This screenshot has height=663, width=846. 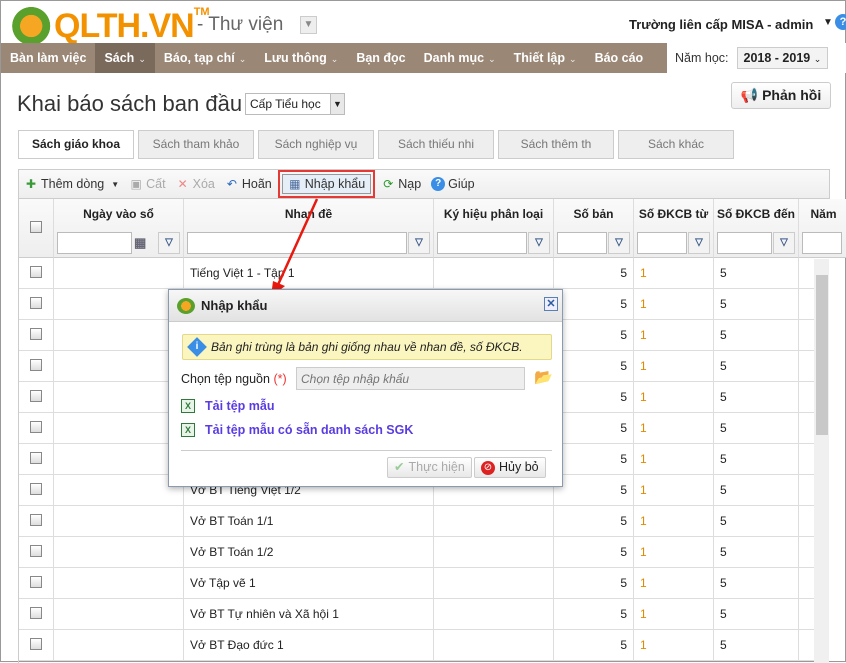 I want to click on nav-item: Thiết lập ⌄, so click(x=545, y=58).